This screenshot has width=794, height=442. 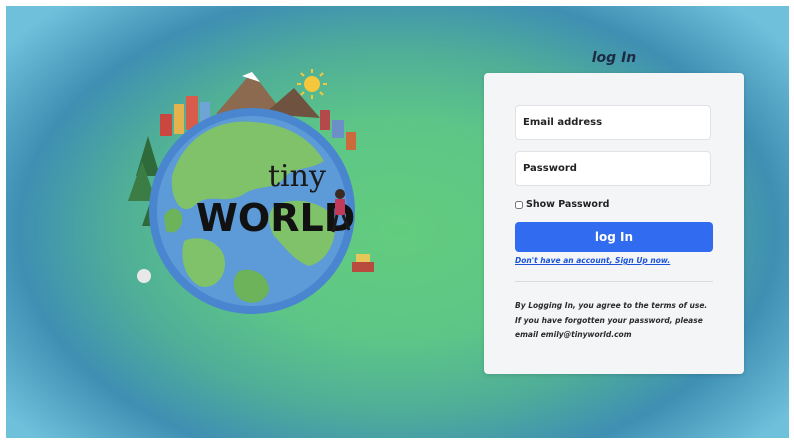 I want to click on moon-icon, so click(x=144, y=276).